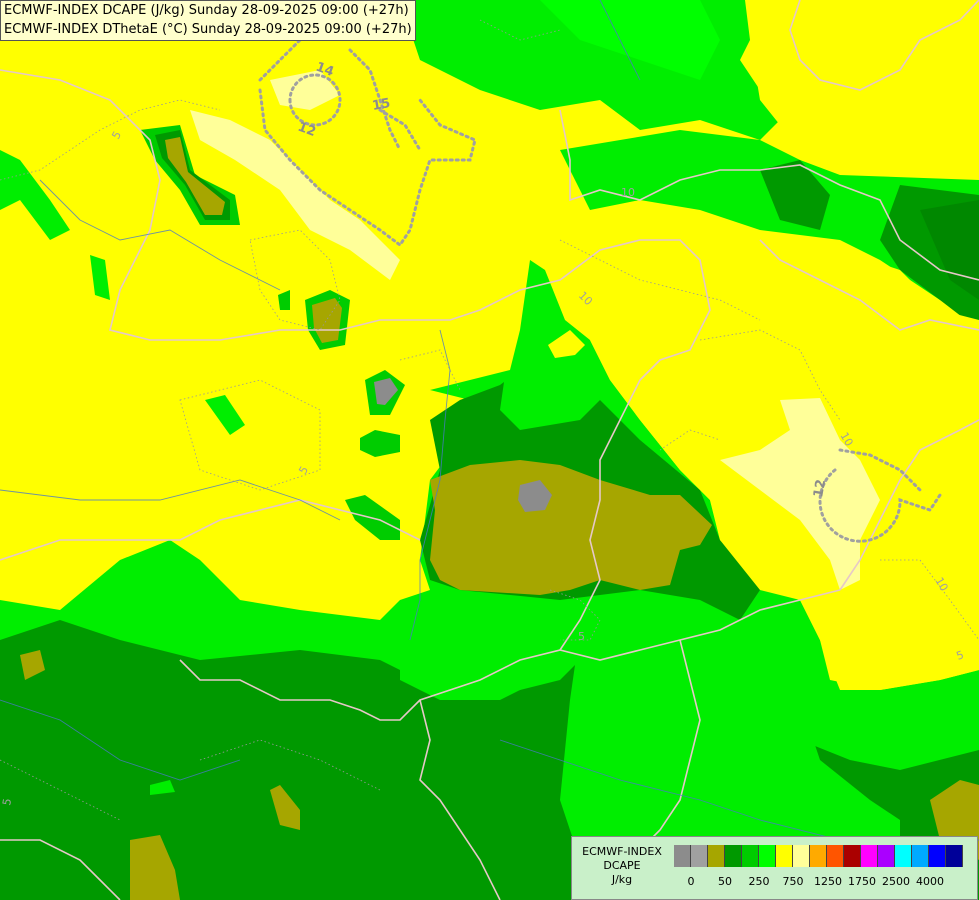 This screenshot has height=900, width=979. Describe the element at coordinates (581, 636) in the screenshot. I see `contour-label: 5` at that location.